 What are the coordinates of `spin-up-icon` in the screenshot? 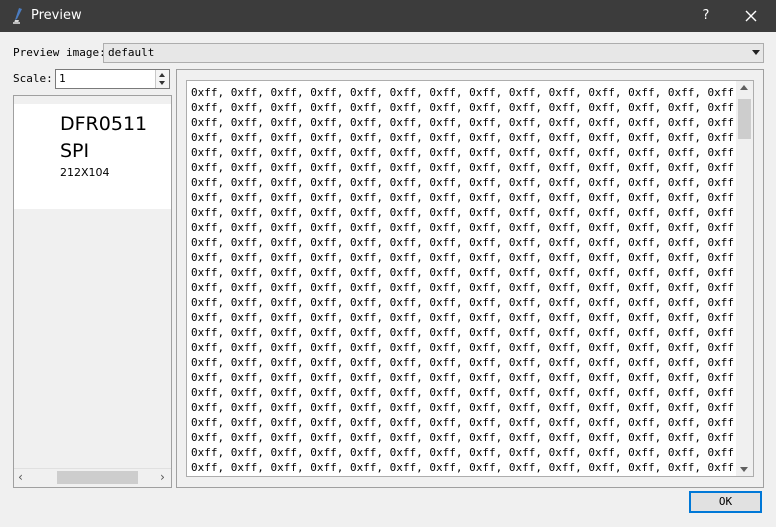 It's located at (162, 75).